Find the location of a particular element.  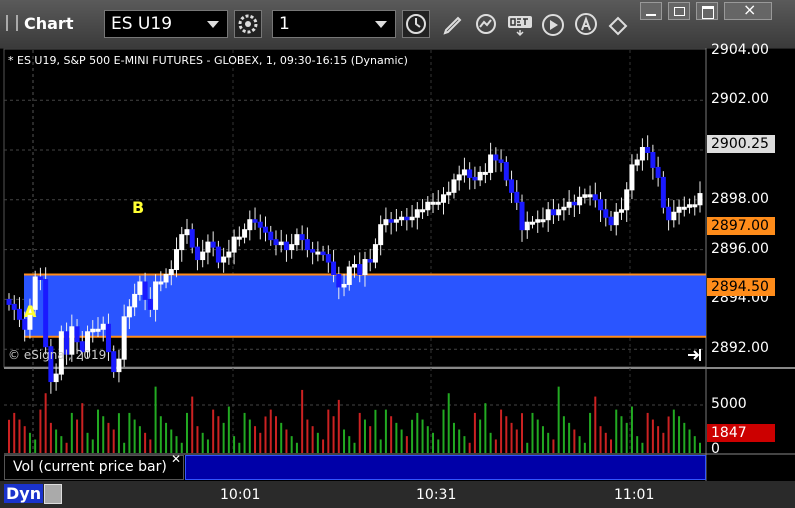

study-icon is located at coordinates (487, 25).